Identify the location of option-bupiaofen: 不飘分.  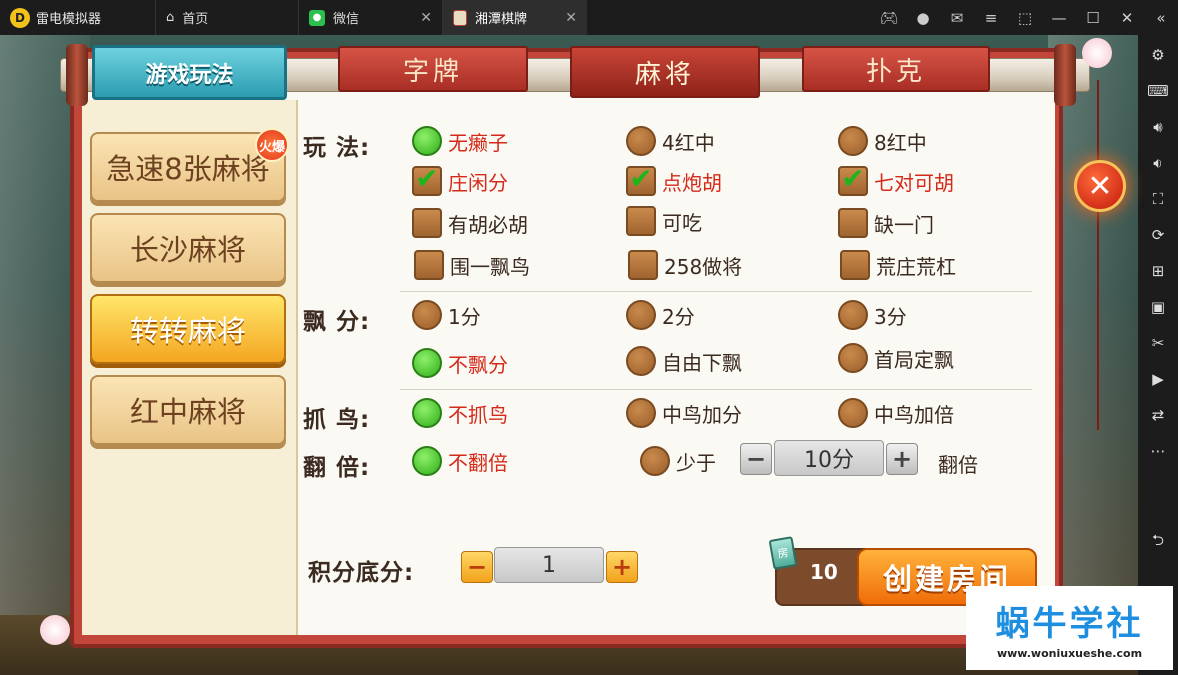
(460, 363).